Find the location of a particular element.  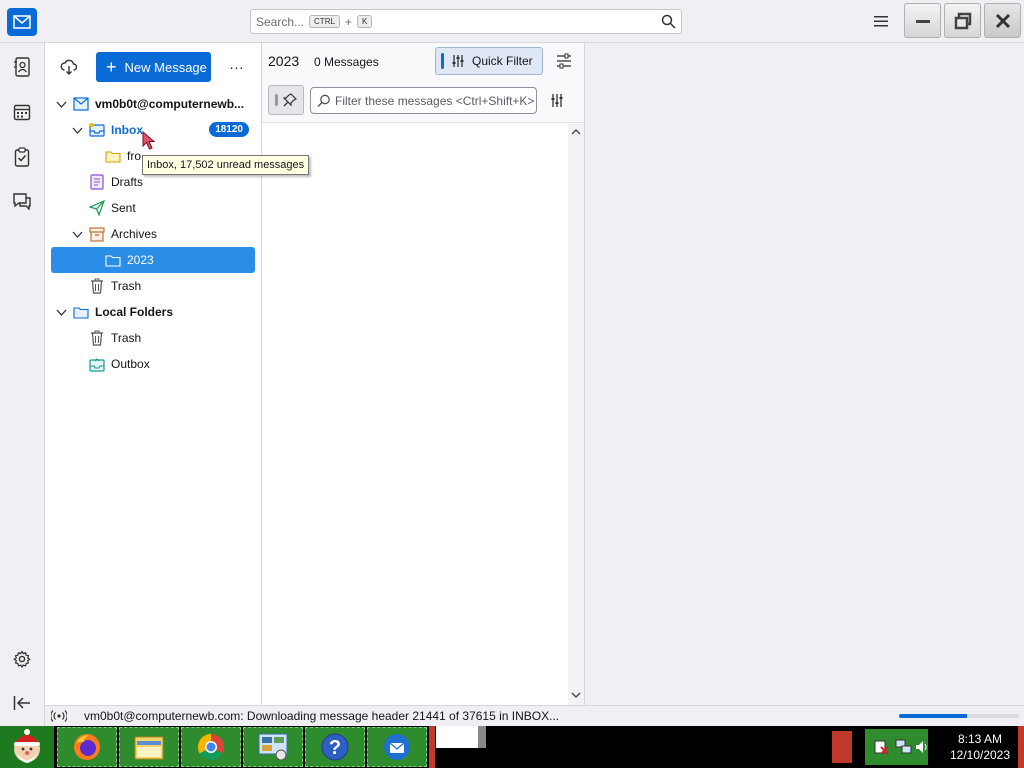

filter-placeholder: Filter these messages <Ctrl+Shift+K> is located at coordinates (435, 100).